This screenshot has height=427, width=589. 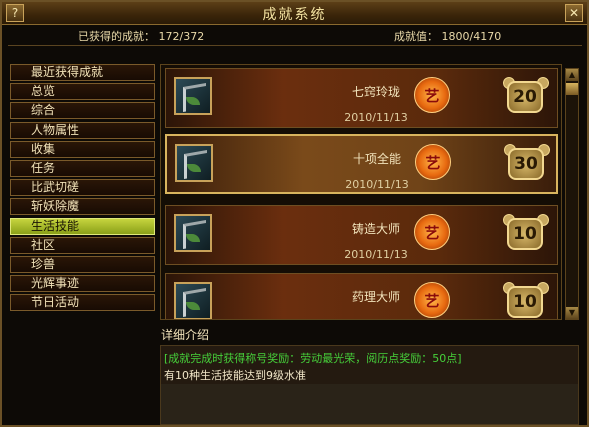 What do you see at coordinates (295, 45) in the screenshot?
I see `divider` at bounding box center [295, 45].